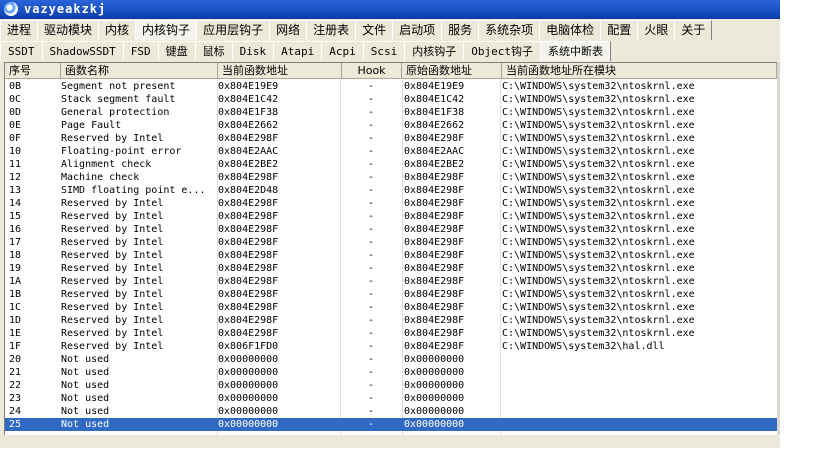 The width and height of the screenshot is (819, 460). What do you see at coordinates (15, 372) in the screenshot?
I see `row-index: 21` at bounding box center [15, 372].